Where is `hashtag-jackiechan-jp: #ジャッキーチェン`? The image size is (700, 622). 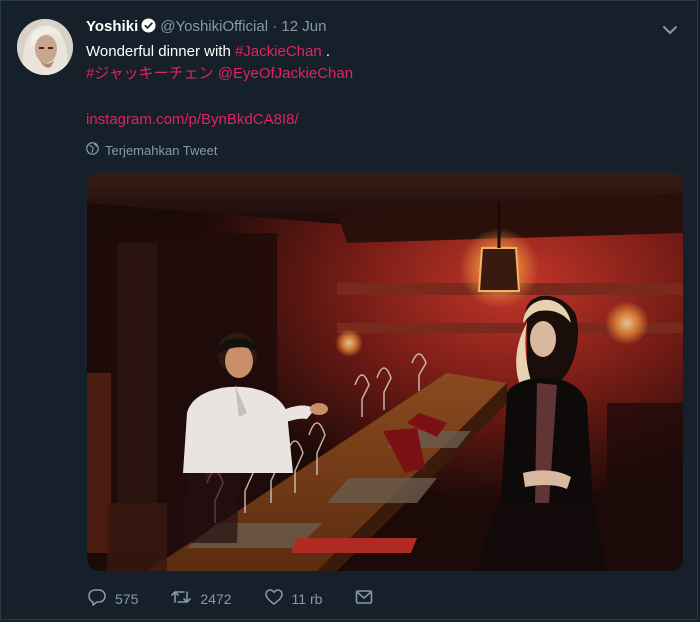 hashtag-jackiechan-jp: #ジャッキーチェン is located at coordinates (150, 73).